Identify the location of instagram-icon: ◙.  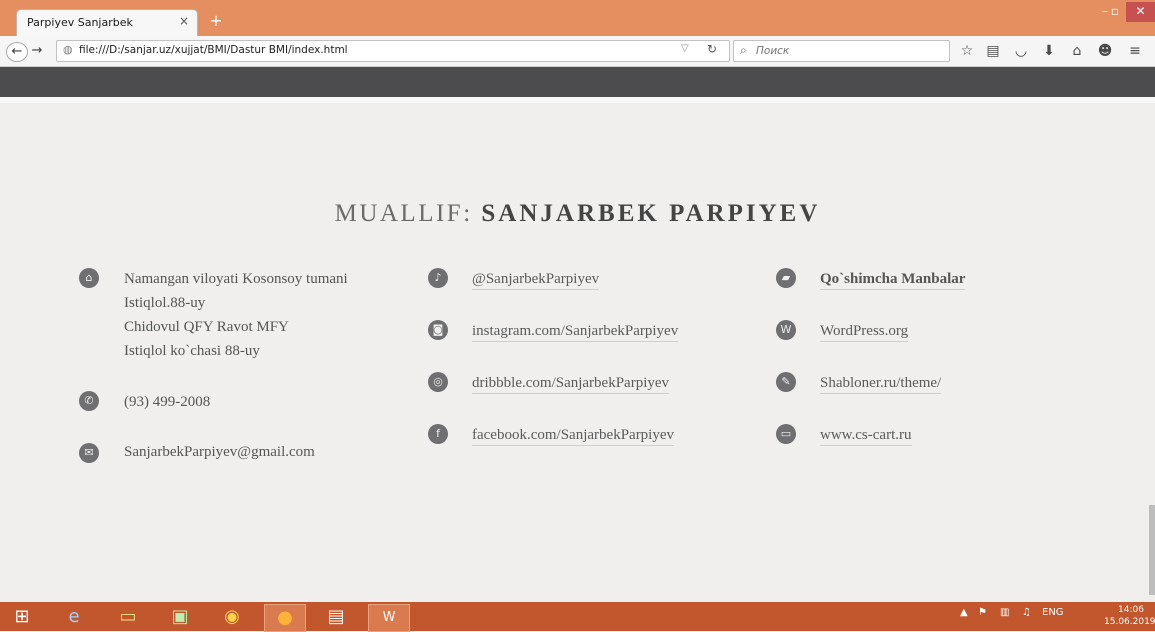
(438, 330).